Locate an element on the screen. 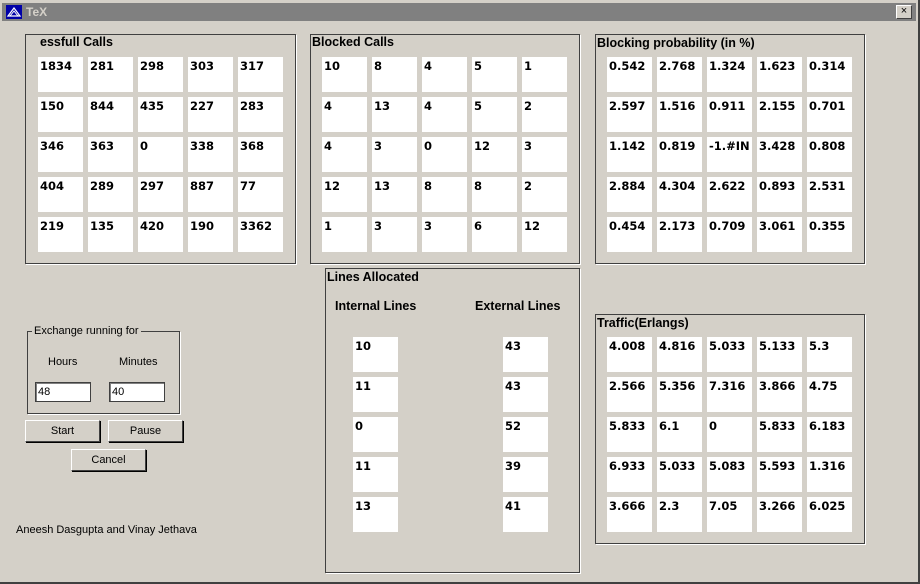  blocking-probability-cell: 3.428 is located at coordinates (779, 154).